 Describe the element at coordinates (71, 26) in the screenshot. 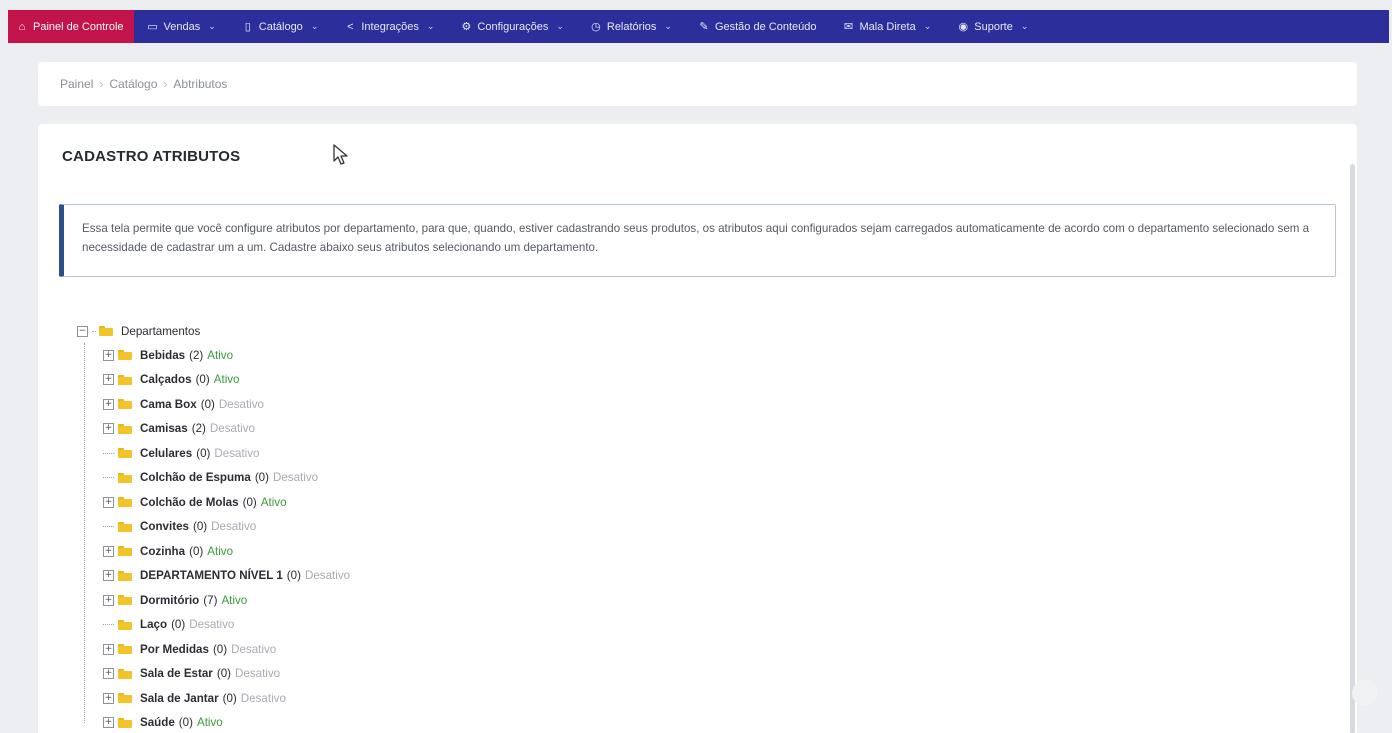

I see `nav-item-painel-de-controle: ⌂ Painel de Controle` at that location.